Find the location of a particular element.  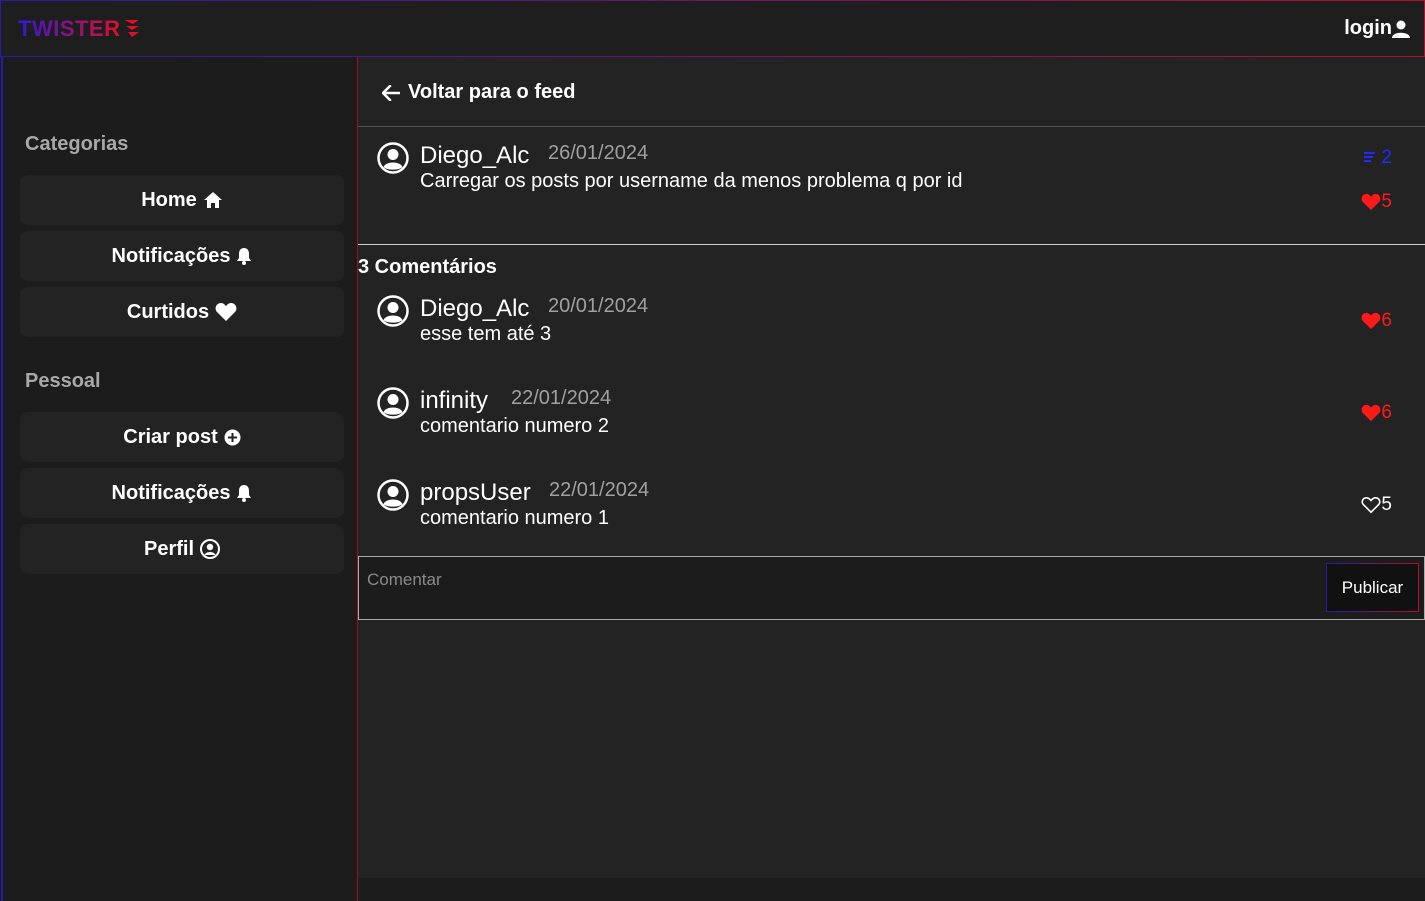

sidebar-item-label: Perfil is located at coordinates (169, 548).